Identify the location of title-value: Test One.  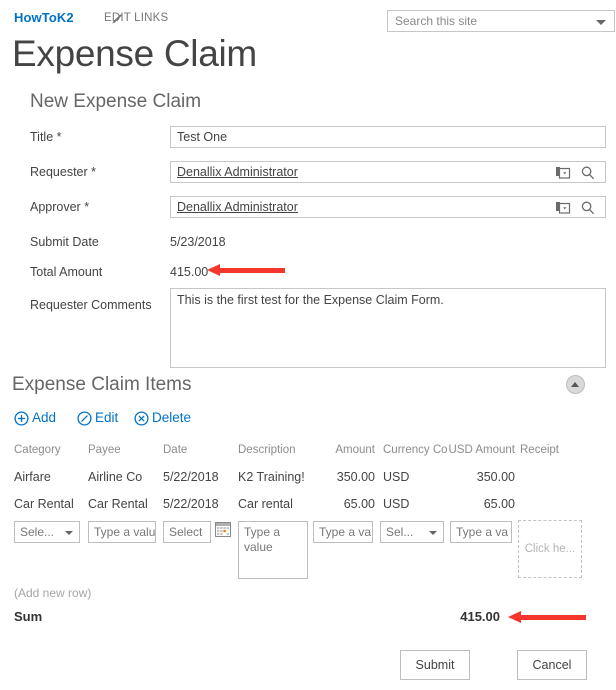
(202, 137).